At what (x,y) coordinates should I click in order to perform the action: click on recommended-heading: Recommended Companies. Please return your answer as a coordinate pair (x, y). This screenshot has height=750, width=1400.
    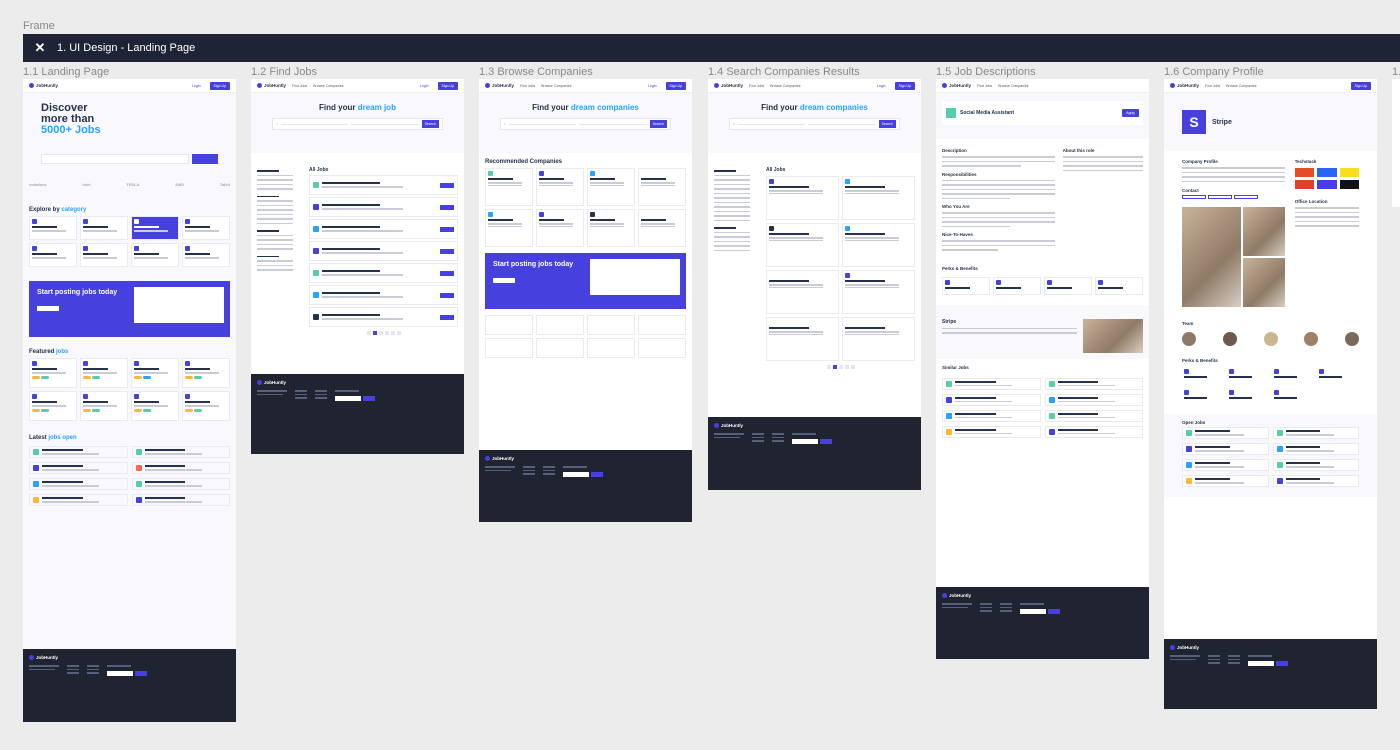
    Looking at the image, I should click on (524, 162).